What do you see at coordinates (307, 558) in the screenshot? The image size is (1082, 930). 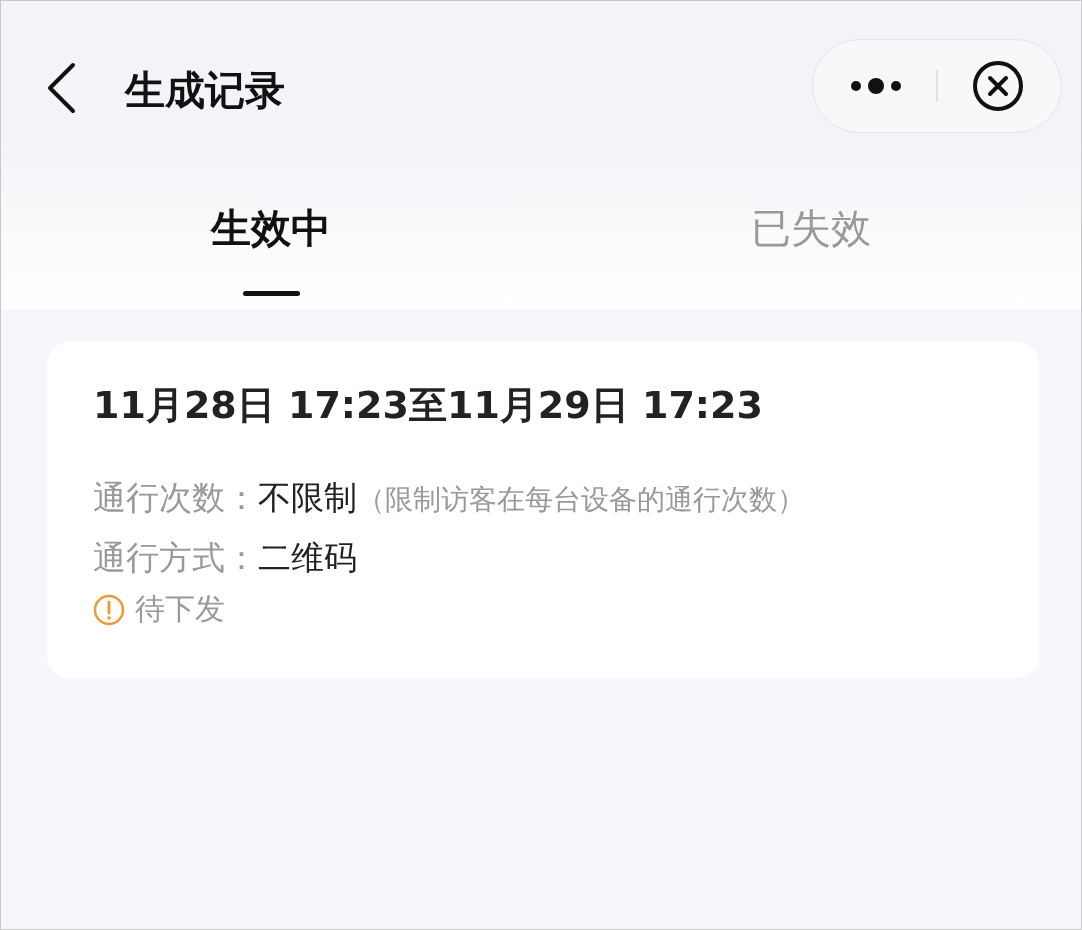 I see `field-value: 二维码` at bounding box center [307, 558].